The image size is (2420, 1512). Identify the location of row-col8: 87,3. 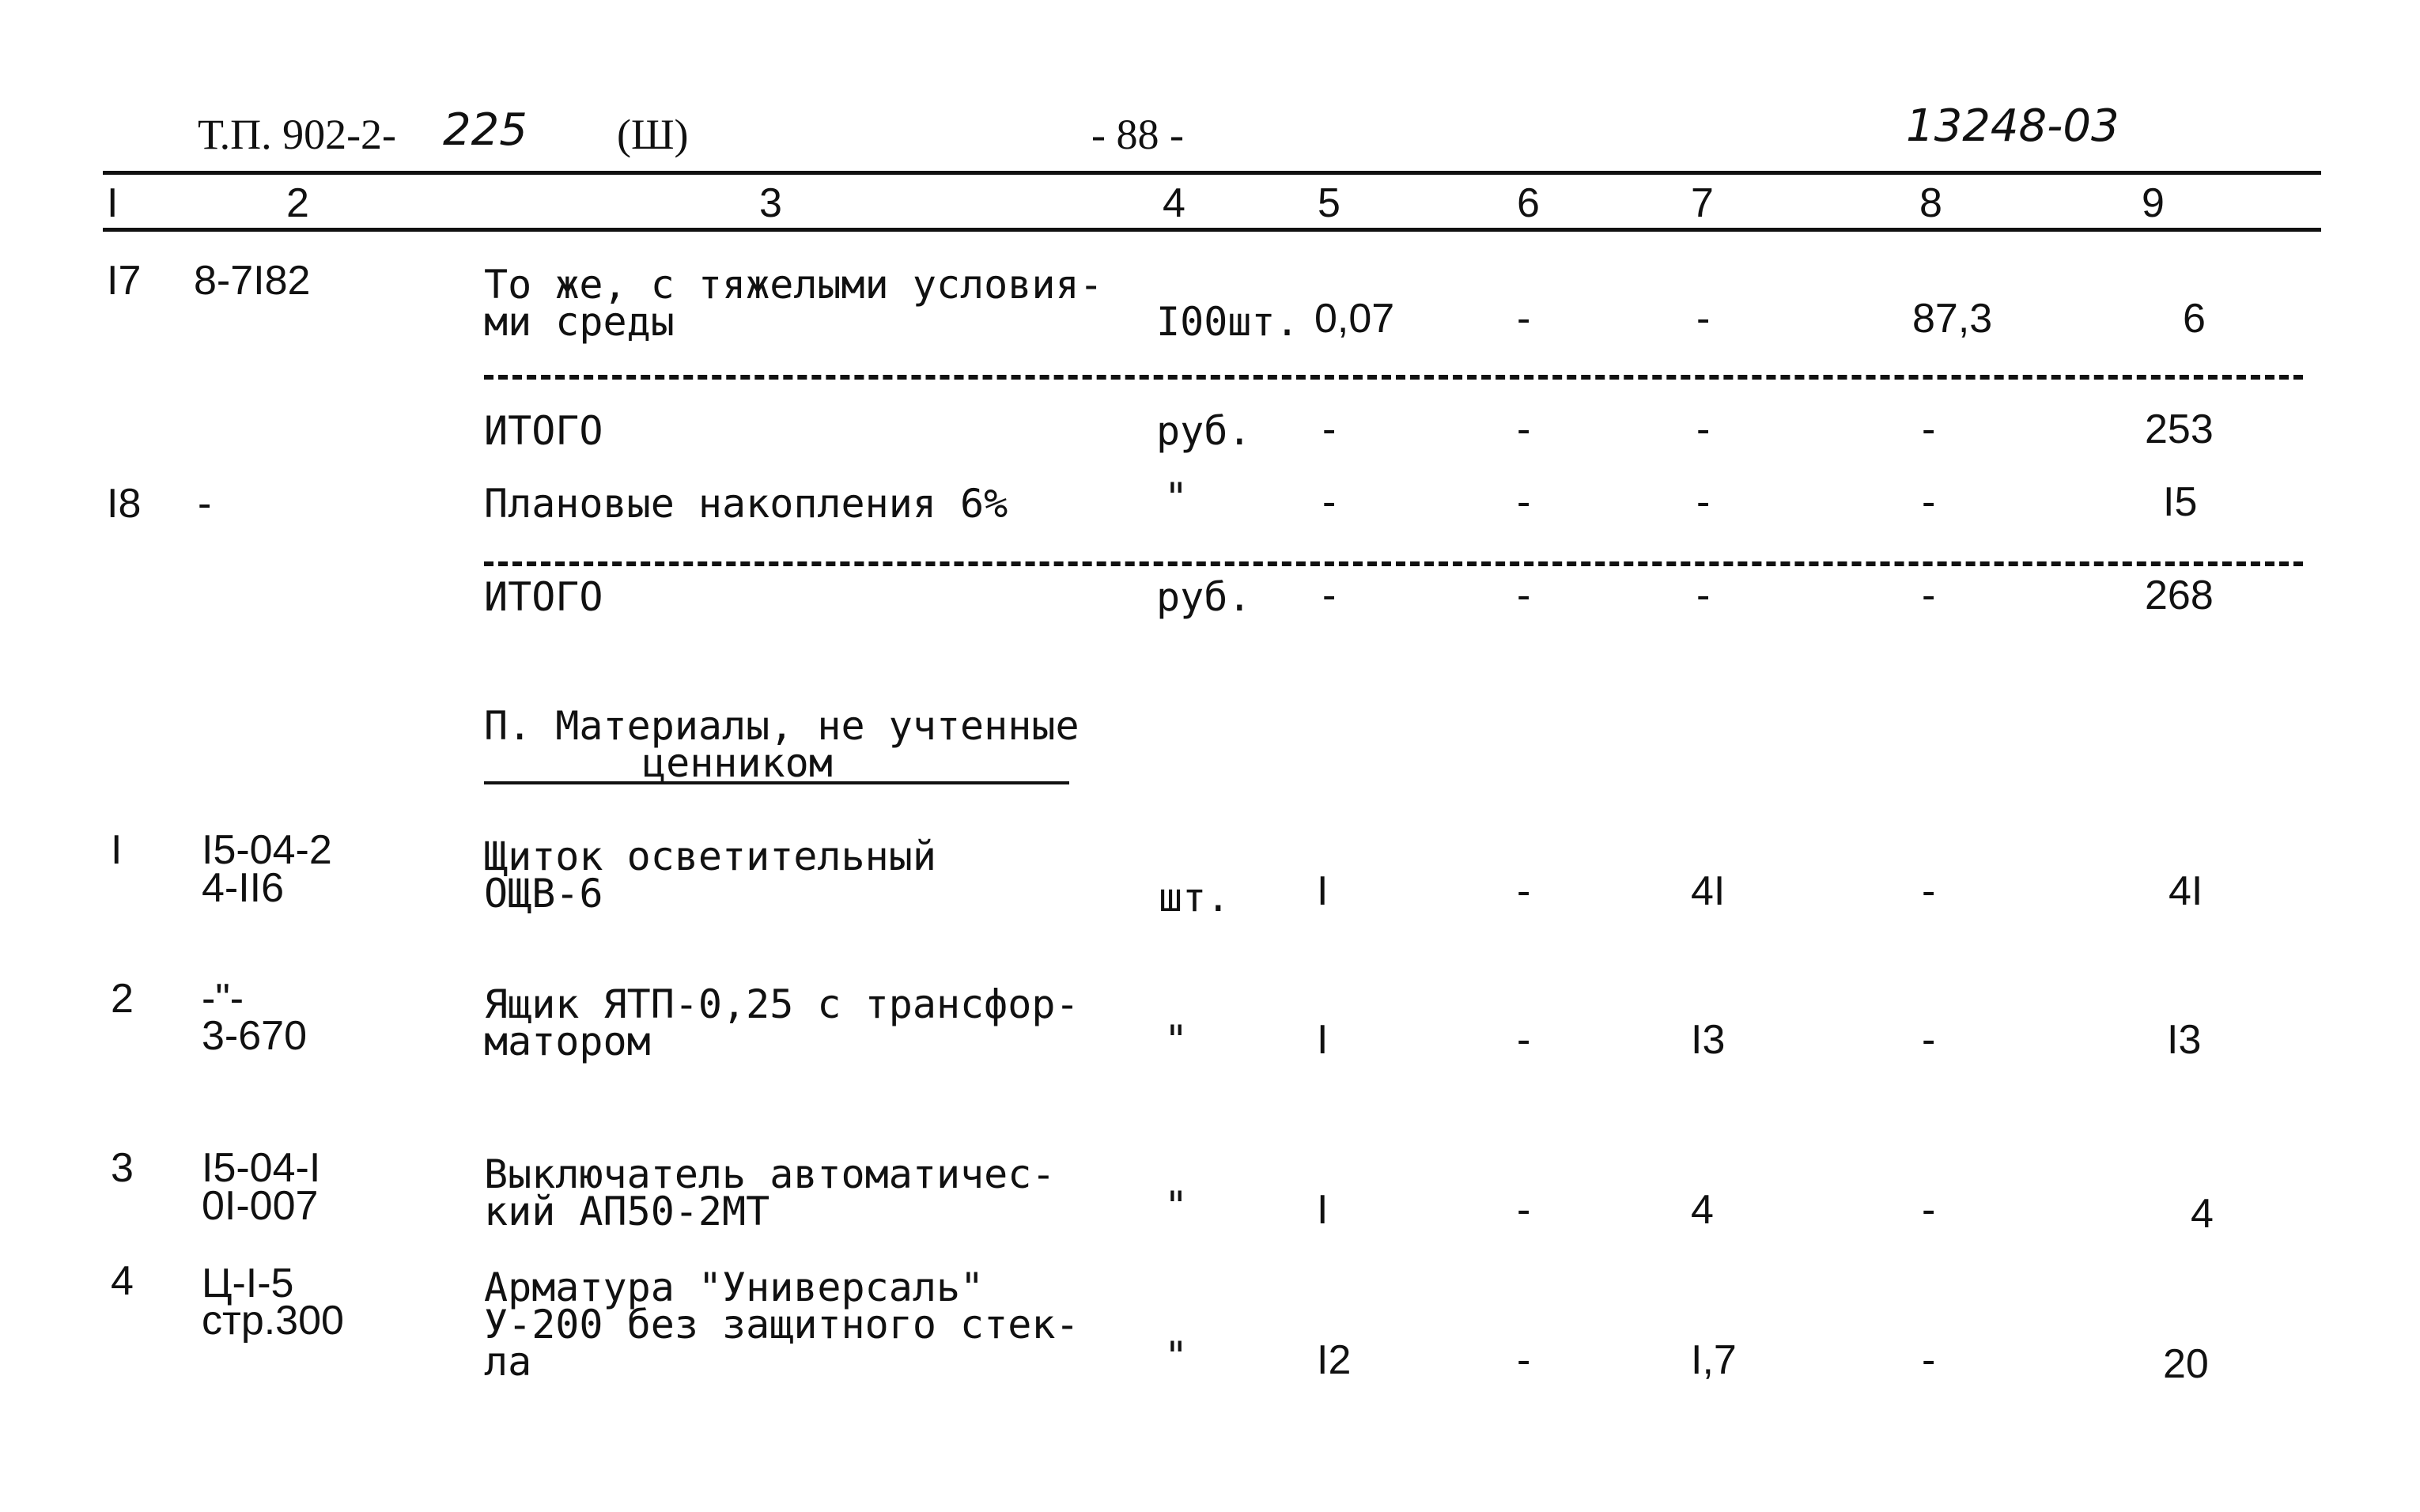
(1952, 319).